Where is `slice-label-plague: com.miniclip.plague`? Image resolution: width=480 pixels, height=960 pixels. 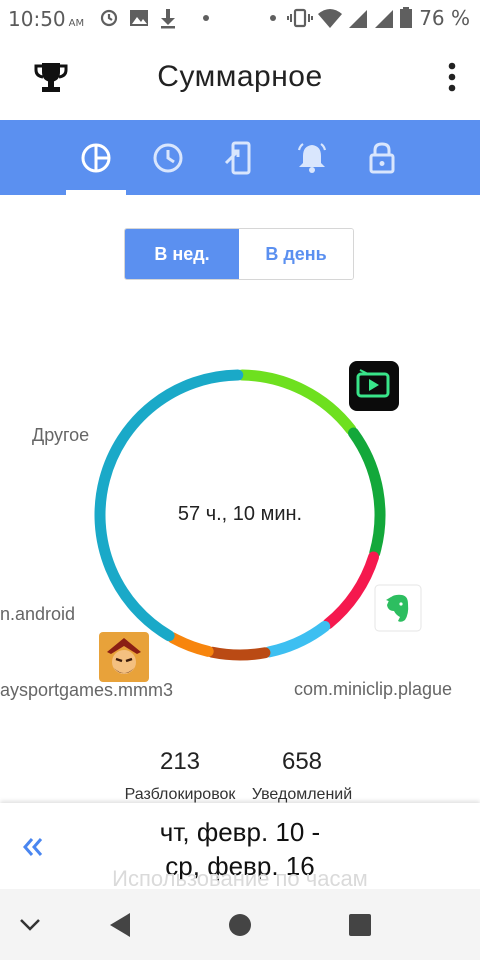
slice-label-plague: com.miniclip.plague is located at coordinates (373, 689).